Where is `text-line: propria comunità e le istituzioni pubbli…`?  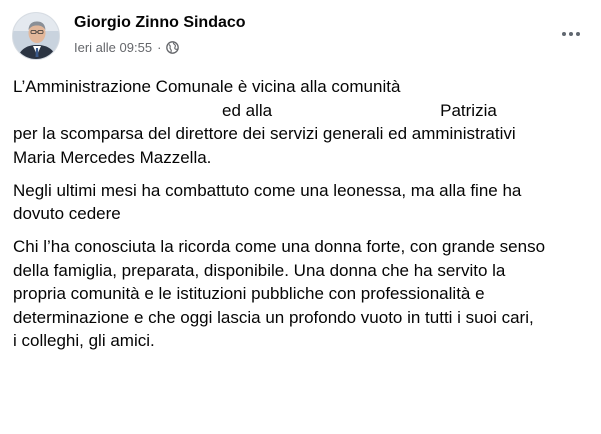
text-line: propria comunità e le istituzioni pubbli… is located at coordinates (249, 293).